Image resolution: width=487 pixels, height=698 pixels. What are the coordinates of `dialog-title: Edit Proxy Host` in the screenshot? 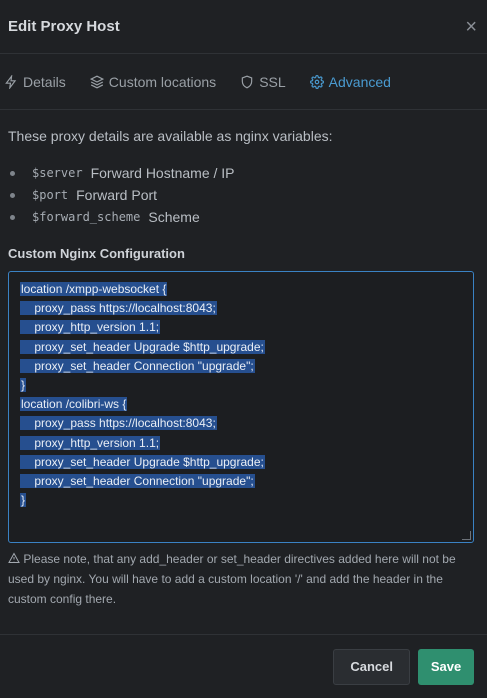 It's located at (64, 26).